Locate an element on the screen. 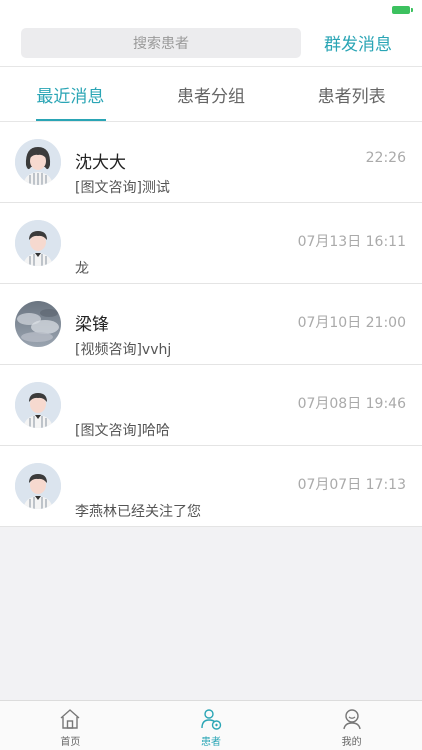 The image size is (422, 750). tabbar-item-patients: 患者 is located at coordinates (211, 725).